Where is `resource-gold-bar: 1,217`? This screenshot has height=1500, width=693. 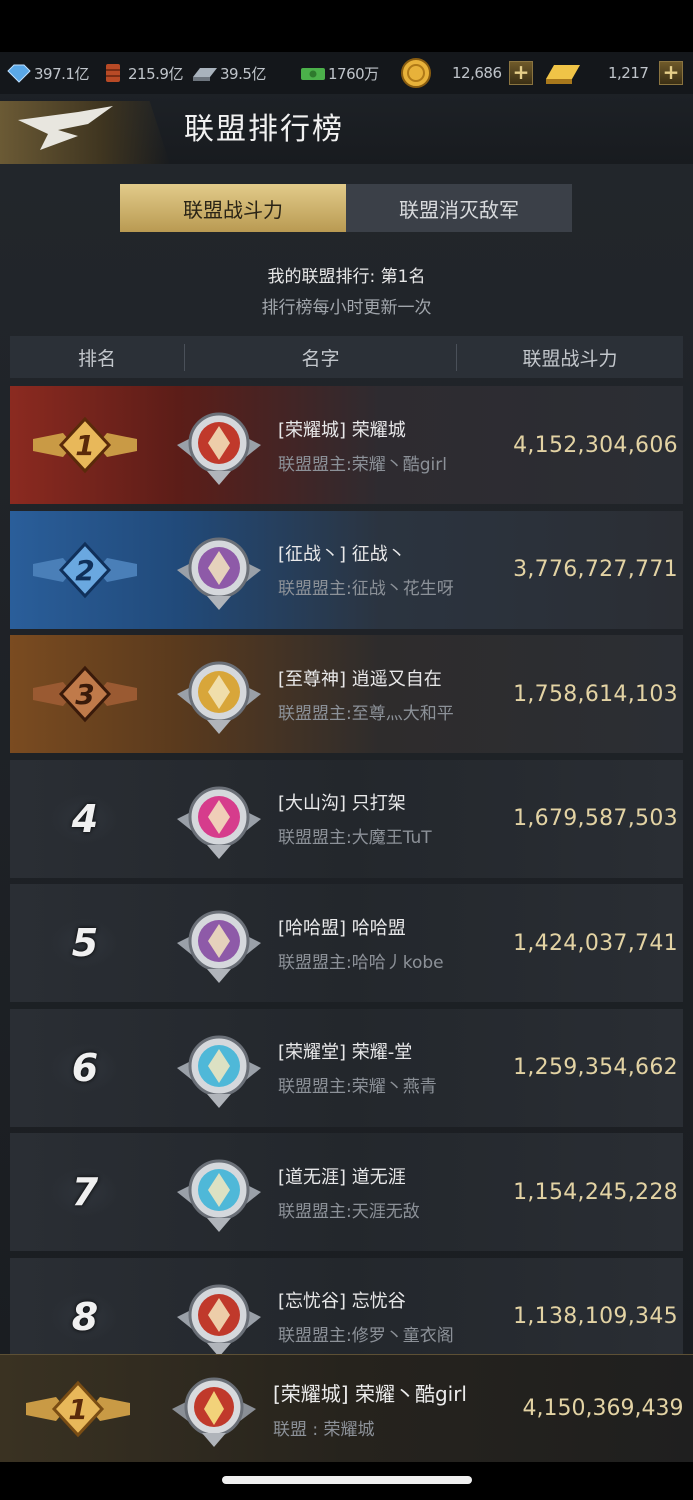 resource-gold-bar: 1,217 is located at coordinates (595, 73).